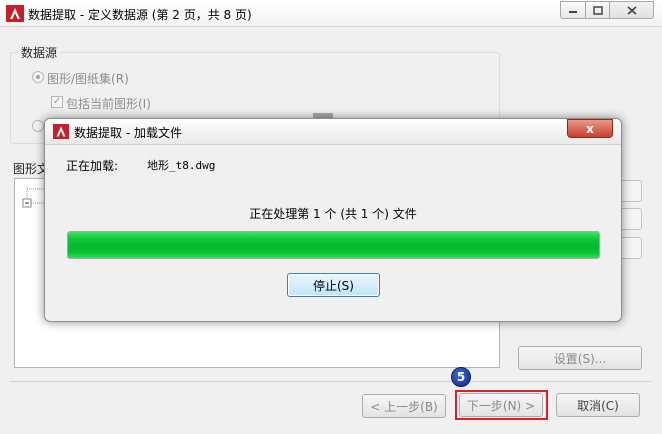  I want to click on maximize-icon, so click(597, 10).